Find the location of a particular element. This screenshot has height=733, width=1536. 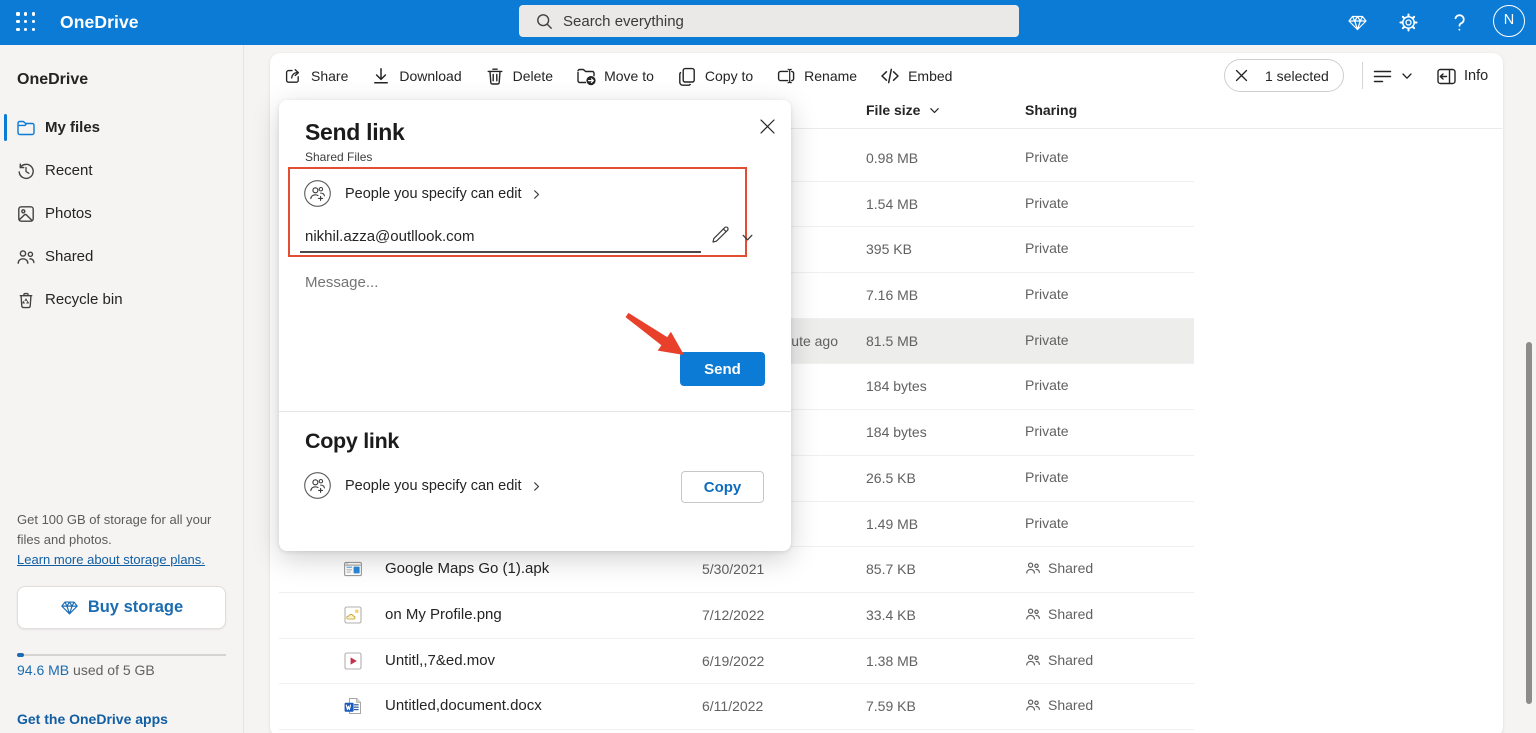

account-avatar: N is located at coordinates (1509, 21).